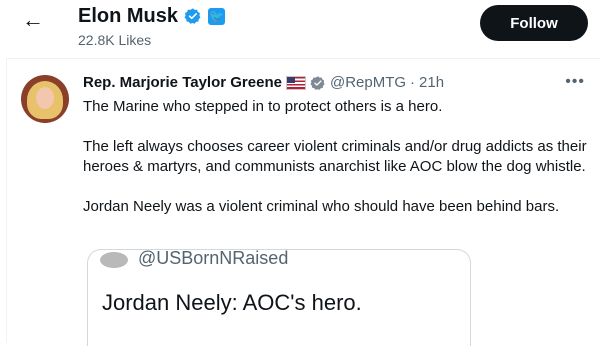 The height and width of the screenshot is (346, 600). Describe the element at coordinates (217, 16) in the screenshot. I see `twitter-badge-icon: 🐦` at that location.